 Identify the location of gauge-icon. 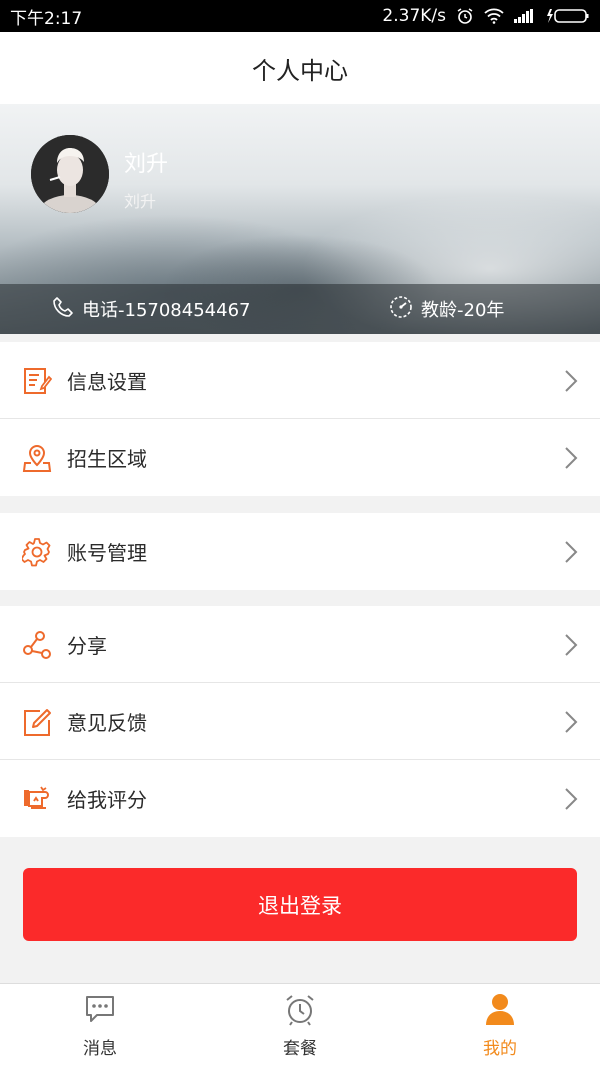
(401, 309).